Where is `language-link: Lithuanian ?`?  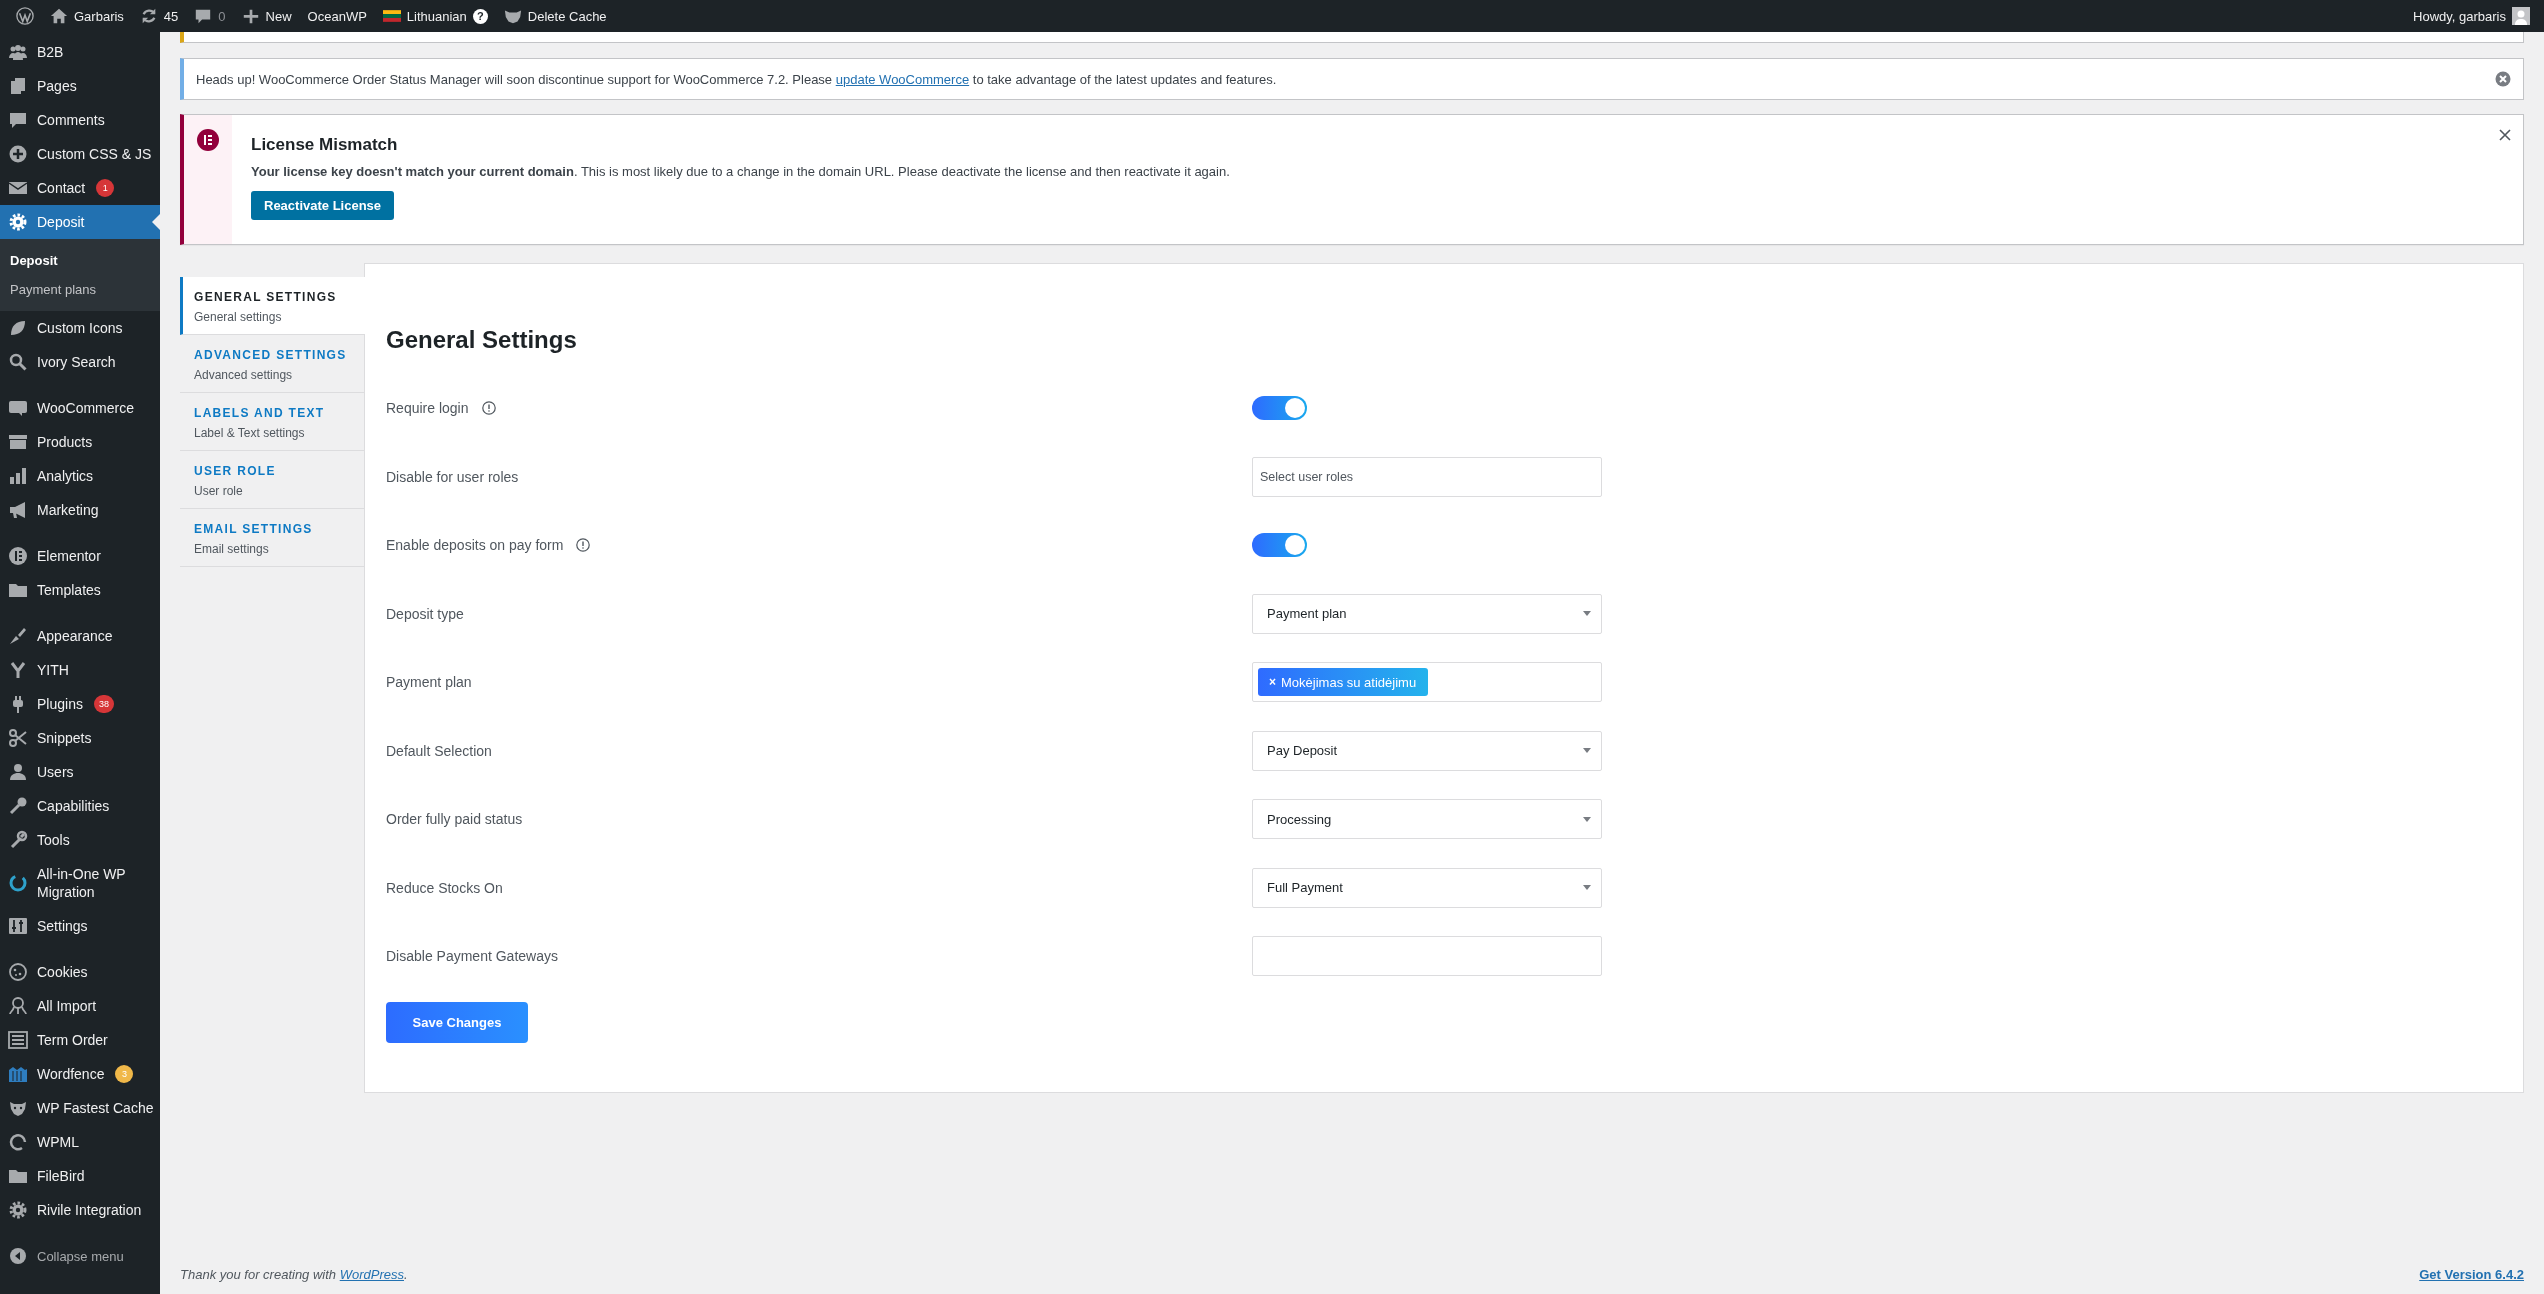
language-link: Lithuanian ? is located at coordinates (435, 16).